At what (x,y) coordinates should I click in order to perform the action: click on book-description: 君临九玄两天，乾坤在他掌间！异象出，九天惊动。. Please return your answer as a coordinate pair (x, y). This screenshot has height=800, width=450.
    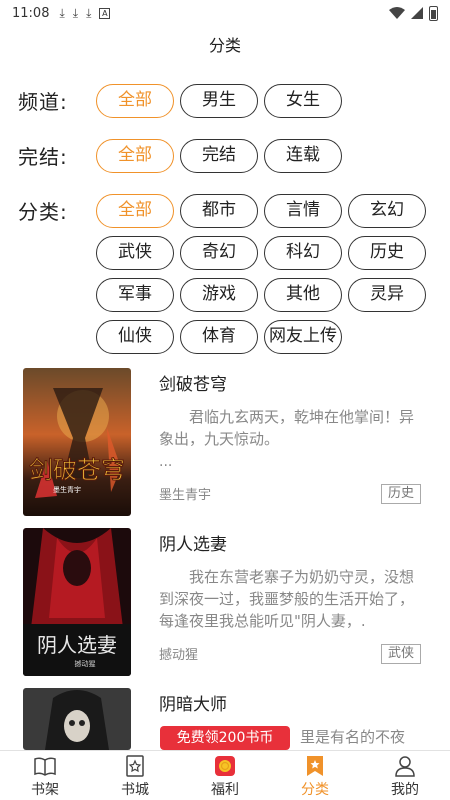
    Looking at the image, I should click on (287, 428).